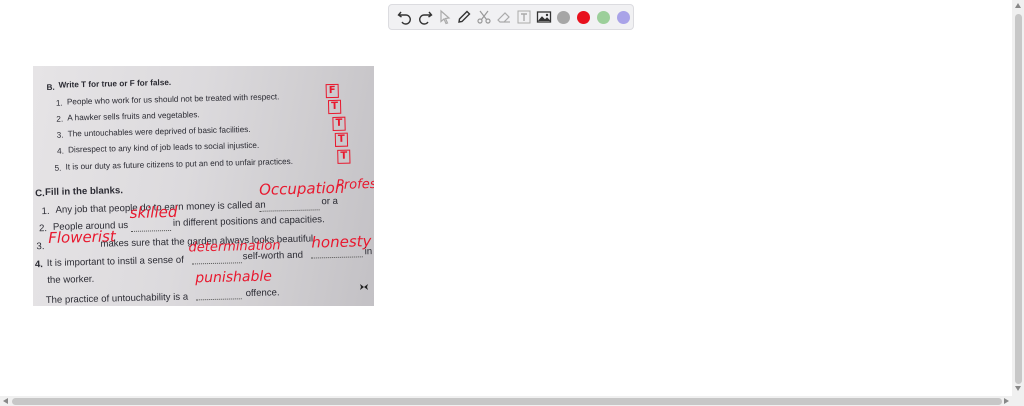  I want to click on vertical-scrollbar, so click(1018, 198).